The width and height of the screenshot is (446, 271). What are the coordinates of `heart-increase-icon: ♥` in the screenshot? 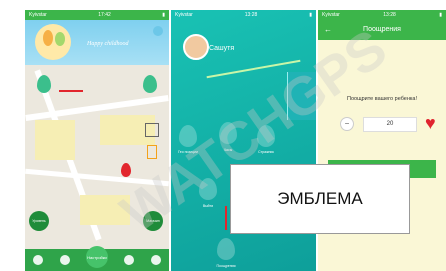 It's located at (433, 123).